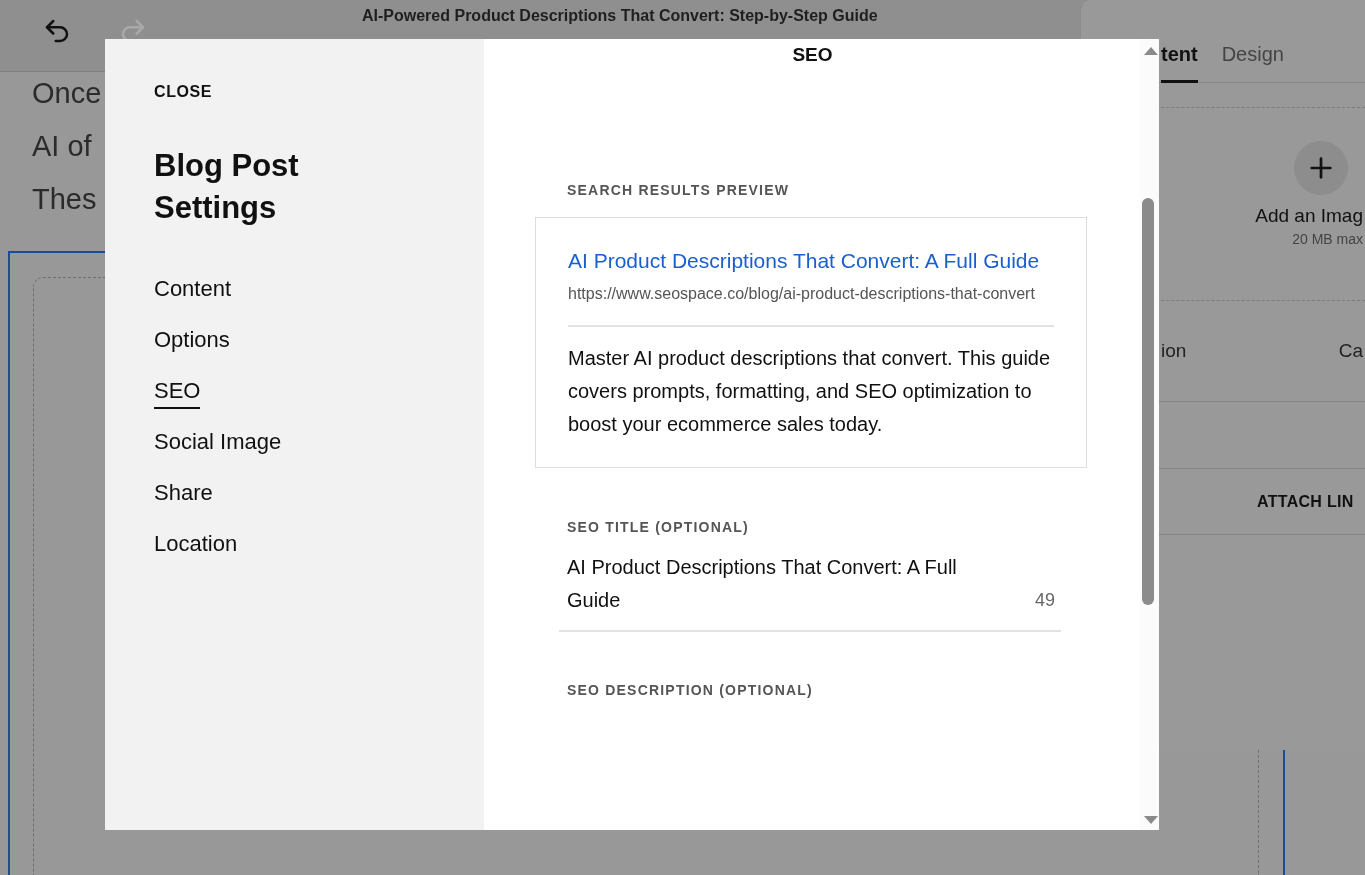 Image resolution: width=1365 pixels, height=875 pixels. What do you see at coordinates (62, 146) in the screenshot?
I see `body-text-line: AI of` at bounding box center [62, 146].